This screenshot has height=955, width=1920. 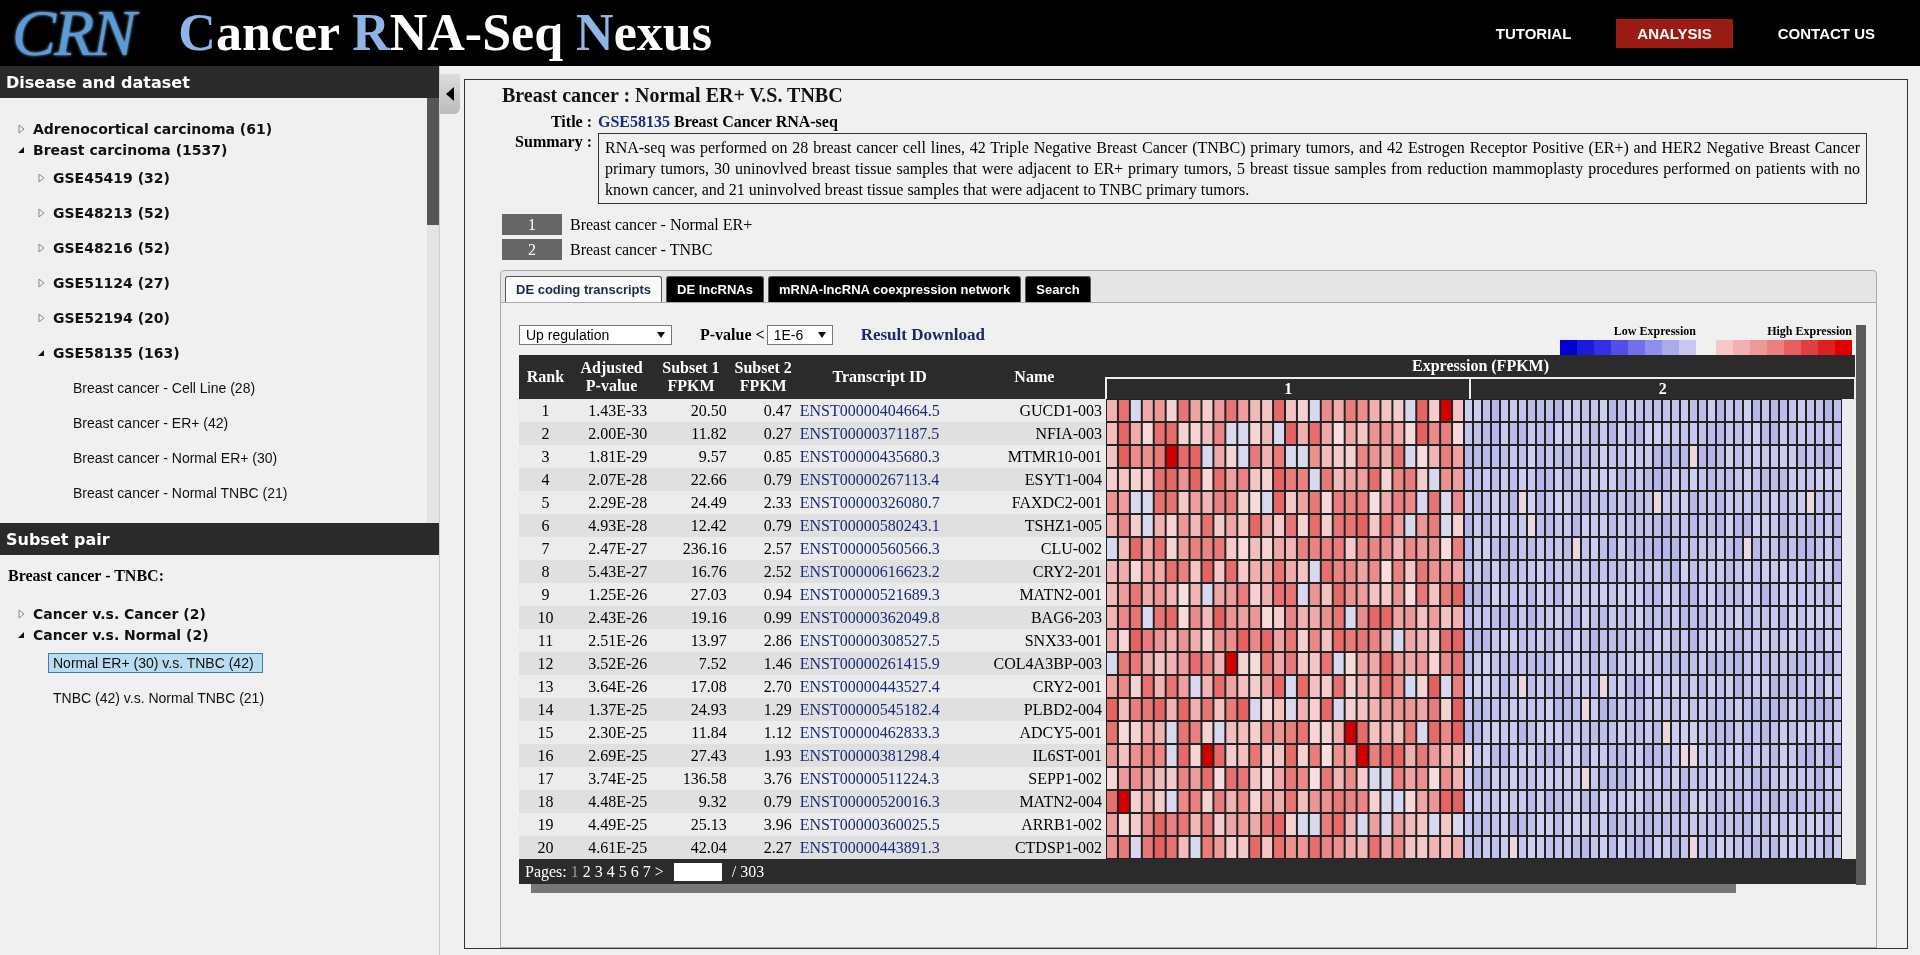 What do you see at coordinates (1035, 525) in the screenshot?
I see `table-cell: TSHZ1-005` at bounding box center [1035, 525].